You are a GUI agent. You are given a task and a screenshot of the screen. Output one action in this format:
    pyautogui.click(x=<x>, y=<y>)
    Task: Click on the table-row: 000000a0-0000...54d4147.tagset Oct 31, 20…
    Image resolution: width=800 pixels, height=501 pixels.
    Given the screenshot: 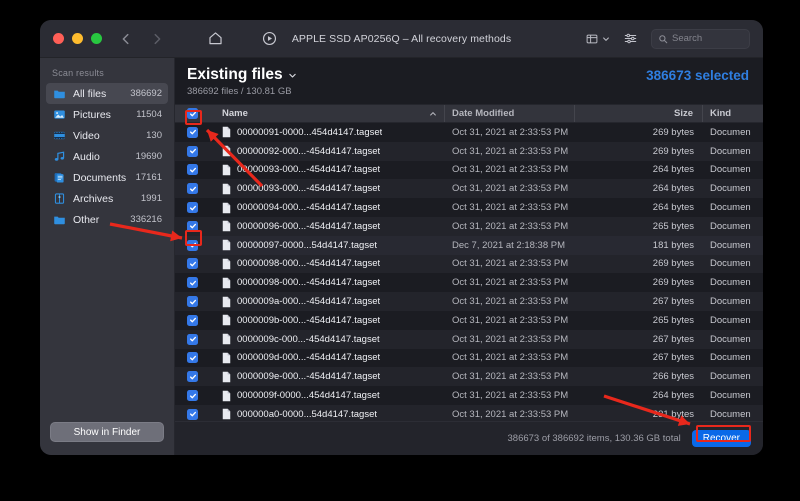 What is the action you would take?
    pyautogui.click(x=469, y=412)
    